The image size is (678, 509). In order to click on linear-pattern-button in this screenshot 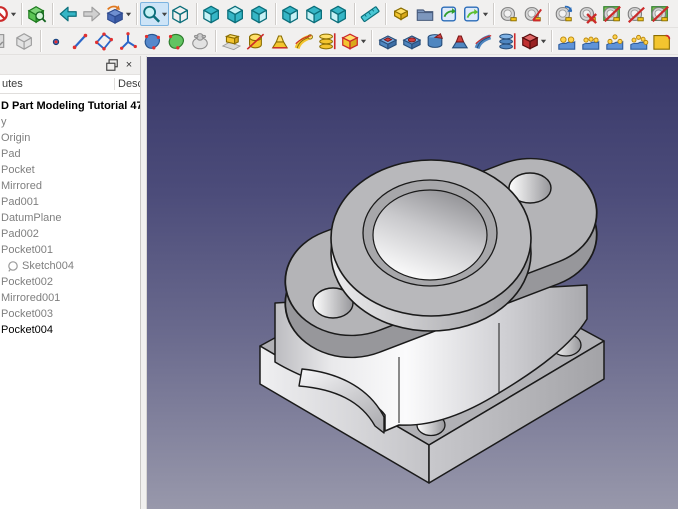, I will do `click(591, 41)`.